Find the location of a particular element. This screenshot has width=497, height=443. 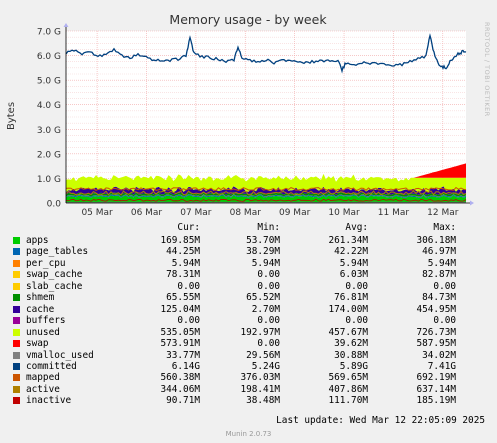

x-tick-label: 10 Mar is located at coordinates (344, 213).